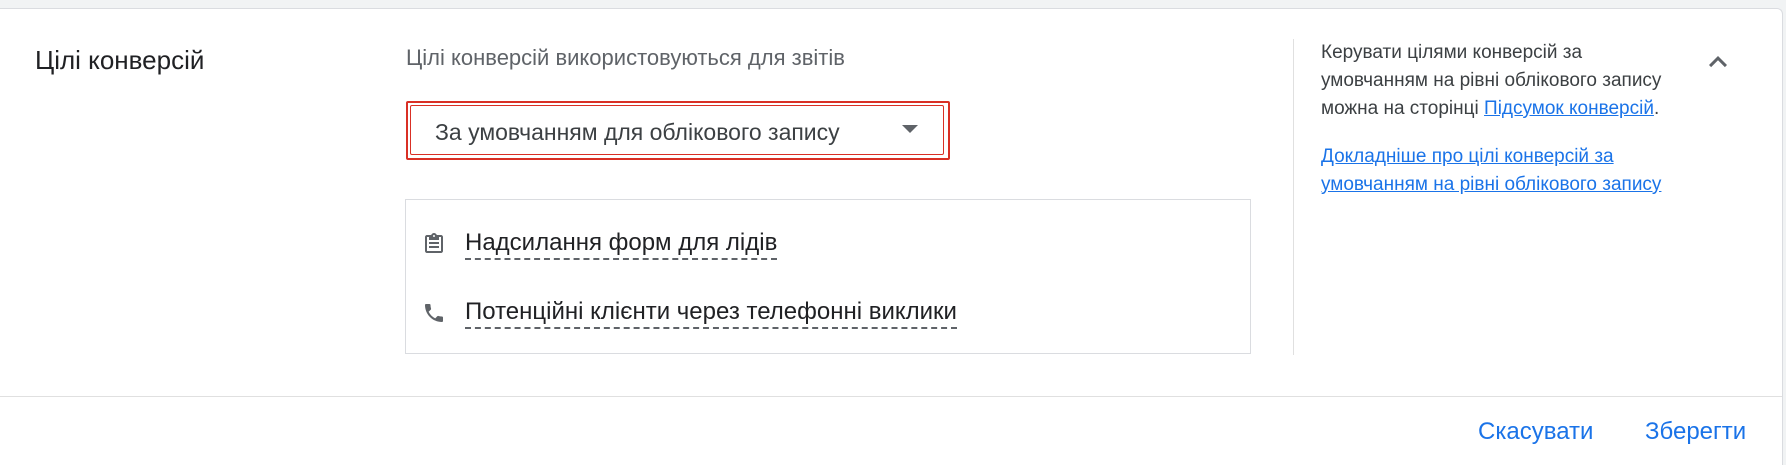  What do you see at coordinates (1569, 108) in the screenshot?
I see `conversion-summary-link: Підсумок конверсій` at bounding box center [1569, 108].